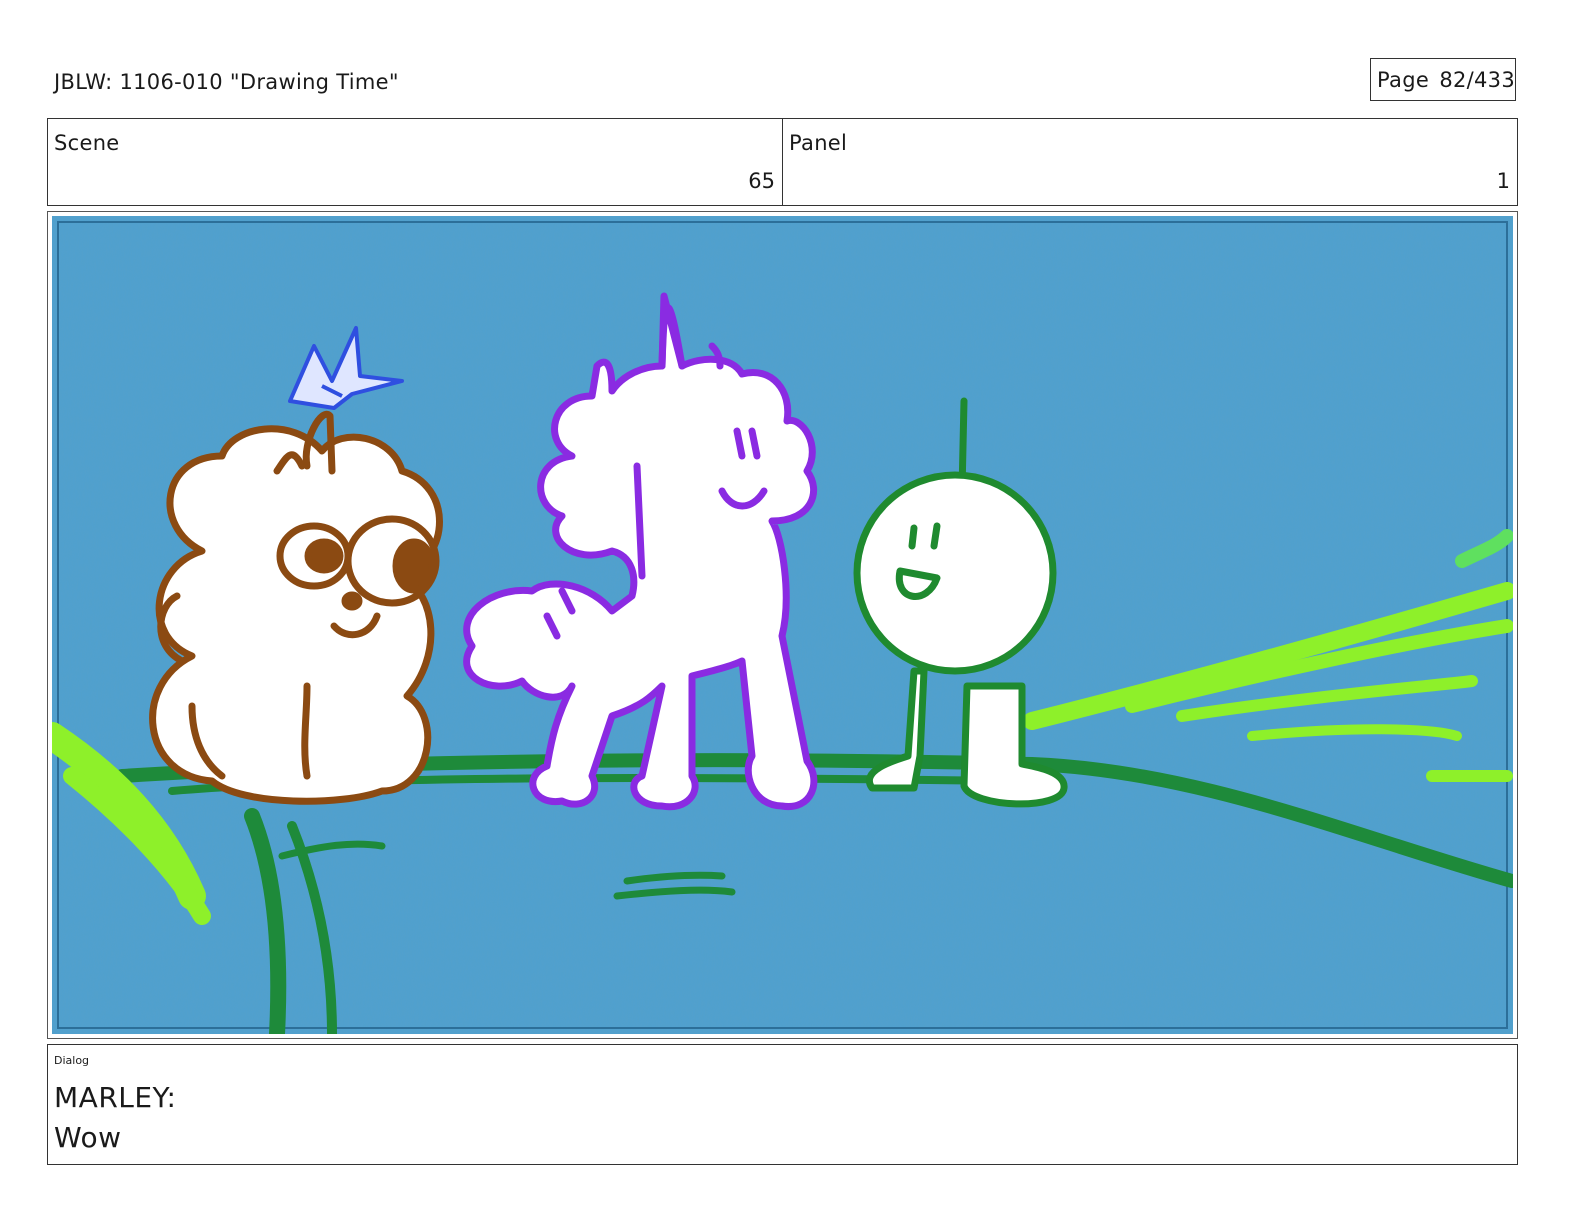 The width and height of the screenshot is (1584, 1224). What do you see at coordinates (782, 1104) in the screenshot?
I see `dialog-box: Dialog MARLEY: Wow` at bounding box center [782, 1104].